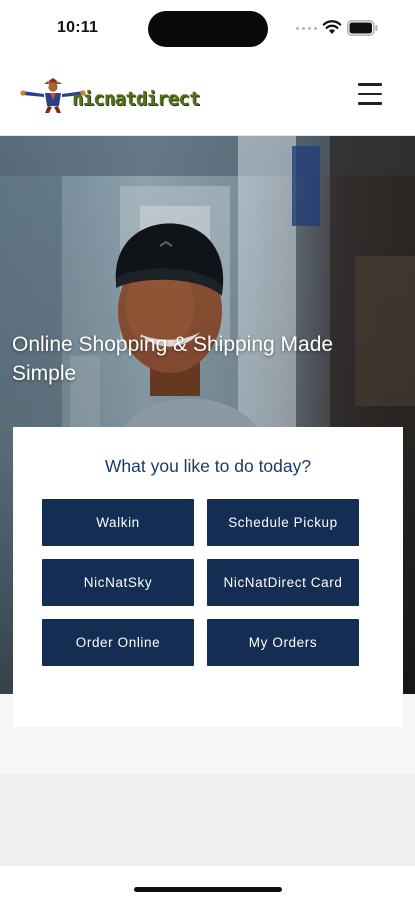 The width and height of the screenshot is (415, 900). I want to click on brand-wordmark: nicnatdirect, so click(136, 99).